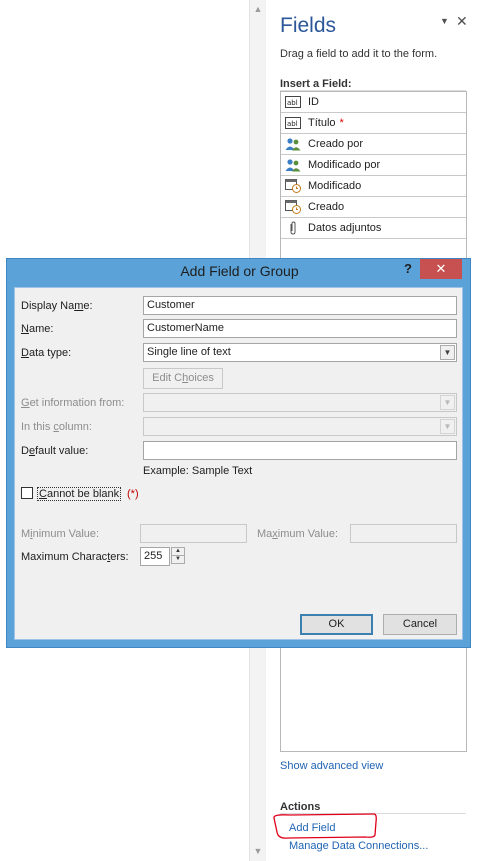 This screenshot has height=861, width=481. I want to click on maximum-value-label: Maximum Value:, so click(298, 534).